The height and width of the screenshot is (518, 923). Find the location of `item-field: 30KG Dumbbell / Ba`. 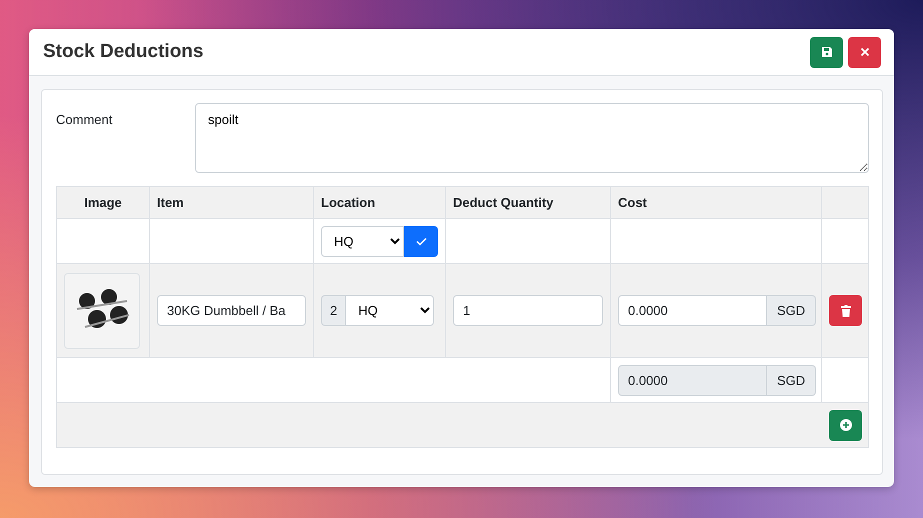

item-field: 30KG Dumbbell / Ba is located at coordinates (231, 310).